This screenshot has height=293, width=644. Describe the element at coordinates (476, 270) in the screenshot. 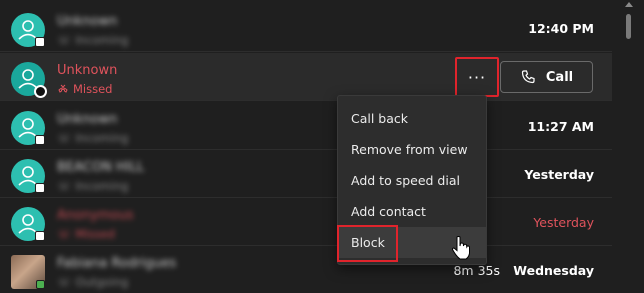

I see `call-duration: 8m 35s` at that location.